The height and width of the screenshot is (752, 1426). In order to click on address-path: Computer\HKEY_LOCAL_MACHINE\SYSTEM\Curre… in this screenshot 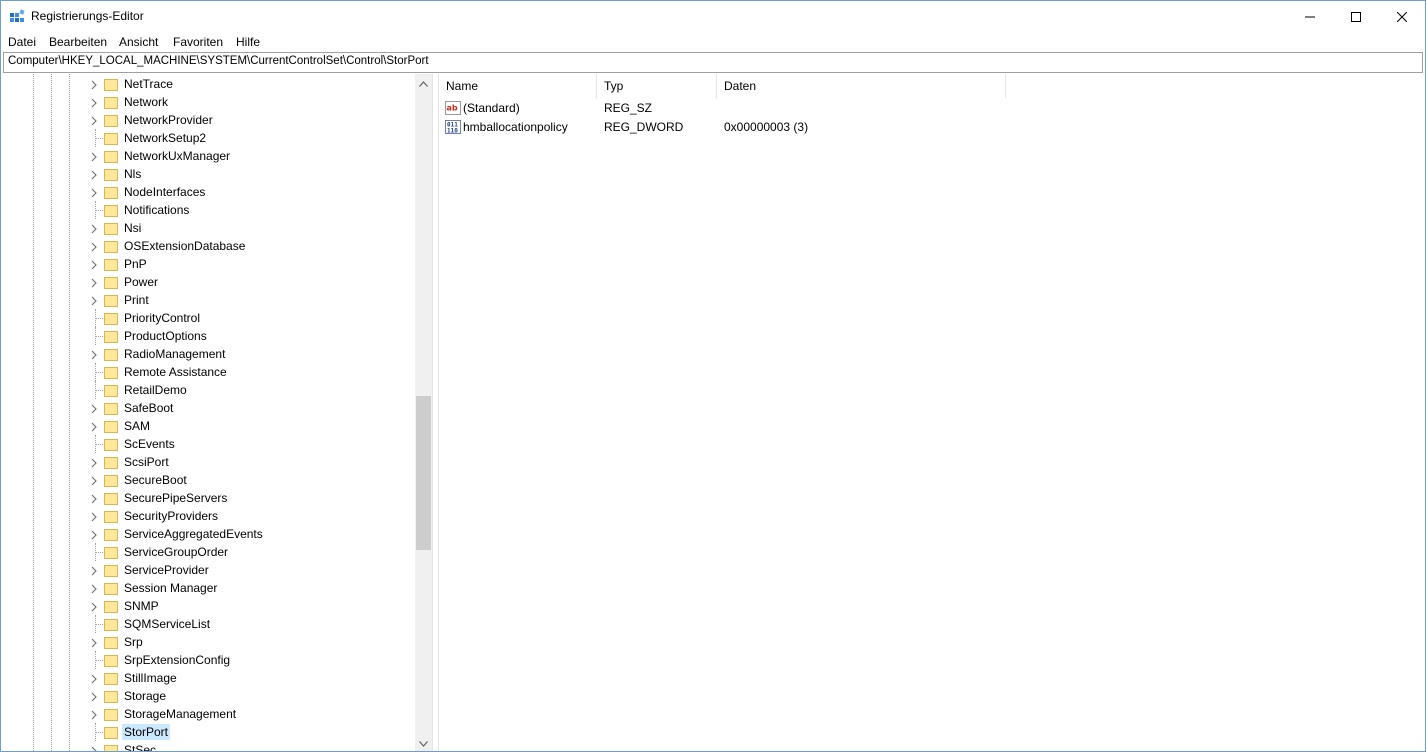, I will do `click(218, 61)`.